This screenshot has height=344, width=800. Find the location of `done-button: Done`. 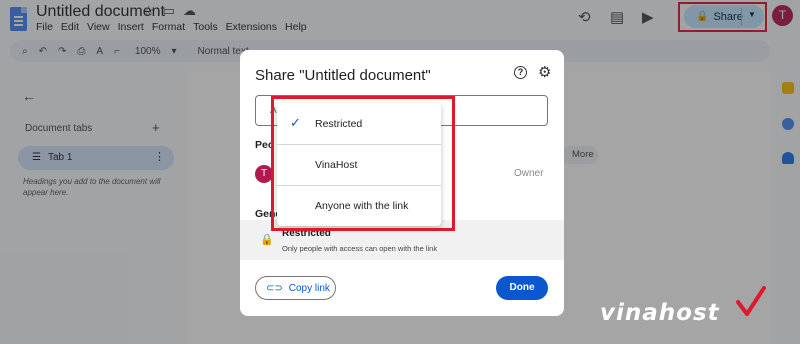

done-button: Done is located at coordinates (522, 288).